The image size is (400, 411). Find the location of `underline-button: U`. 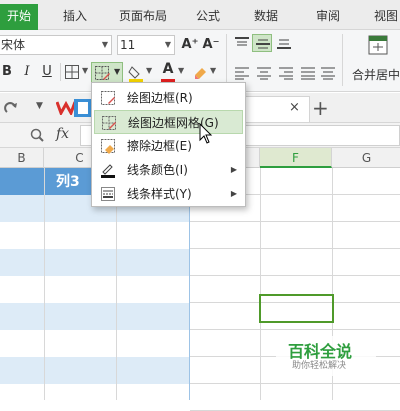

underline-button: U is located at coordinates (47, 72).